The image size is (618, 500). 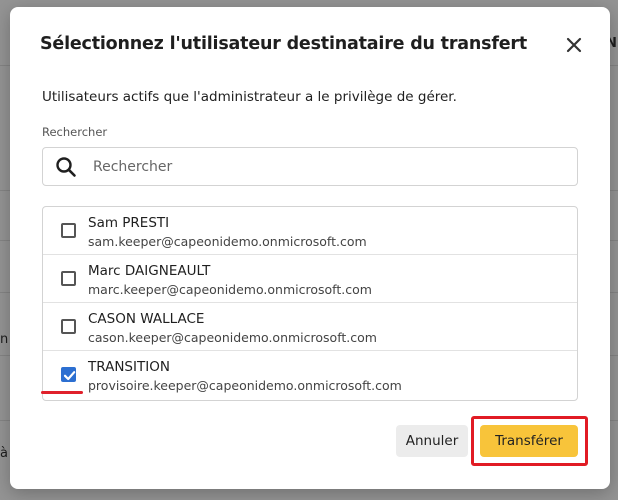 What do you see at coordinates (227, 241) in the screenshot?
I see `user-email: sam.keeper@capeonidemo.onmicrosoft.com` at bounding box center [227, 241].